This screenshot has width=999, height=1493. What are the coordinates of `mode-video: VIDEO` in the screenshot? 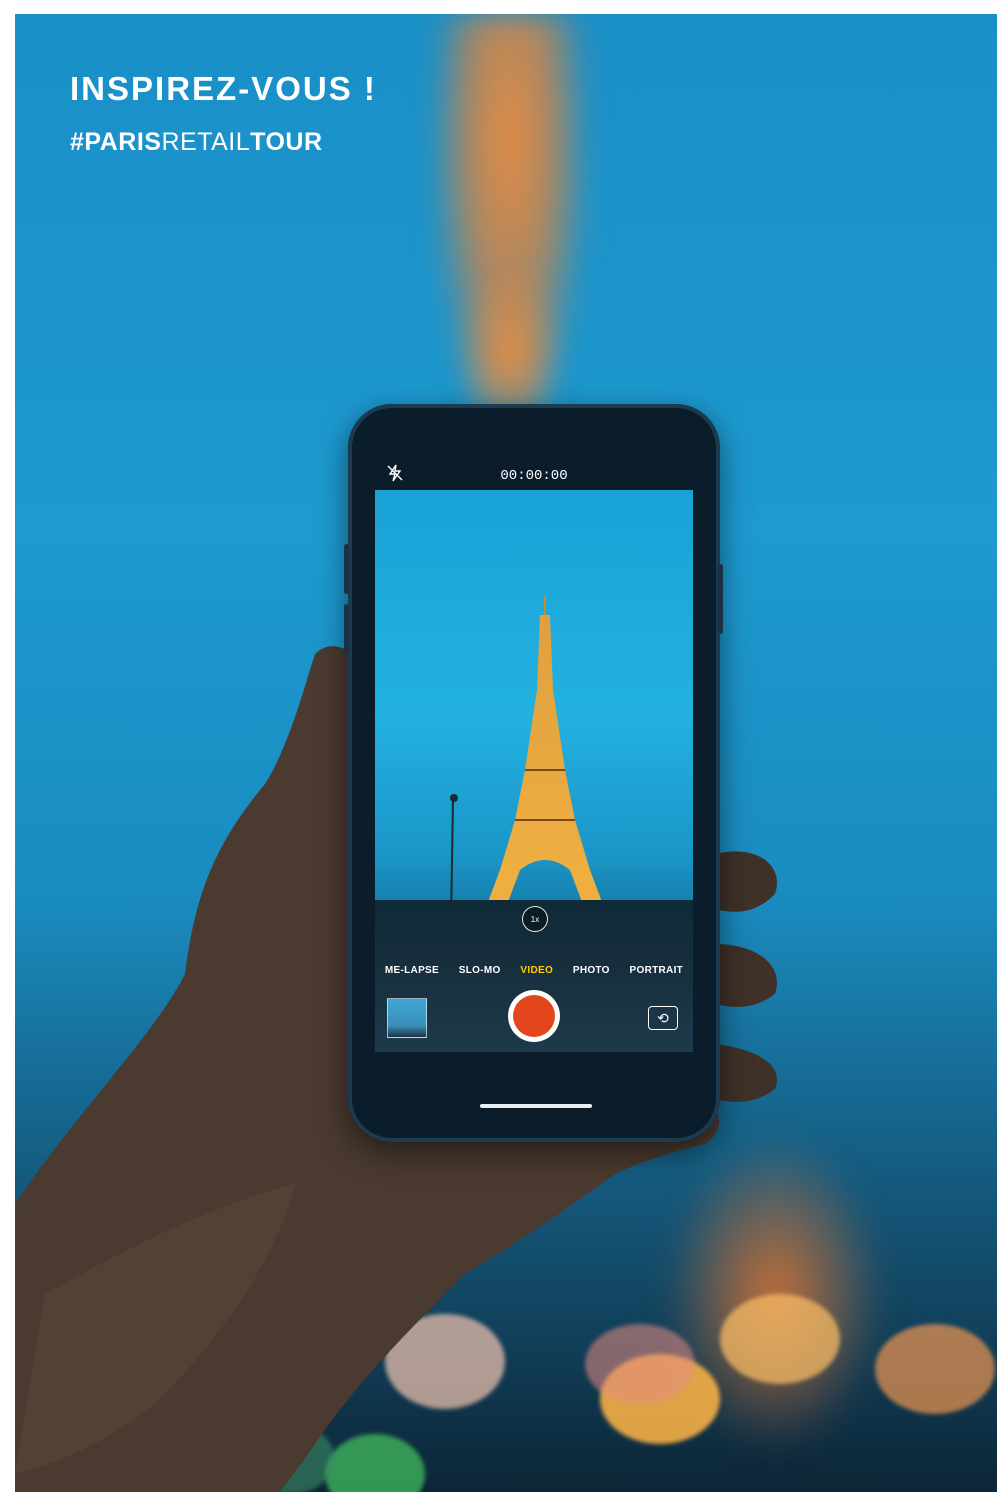 It's located at (536, 970).